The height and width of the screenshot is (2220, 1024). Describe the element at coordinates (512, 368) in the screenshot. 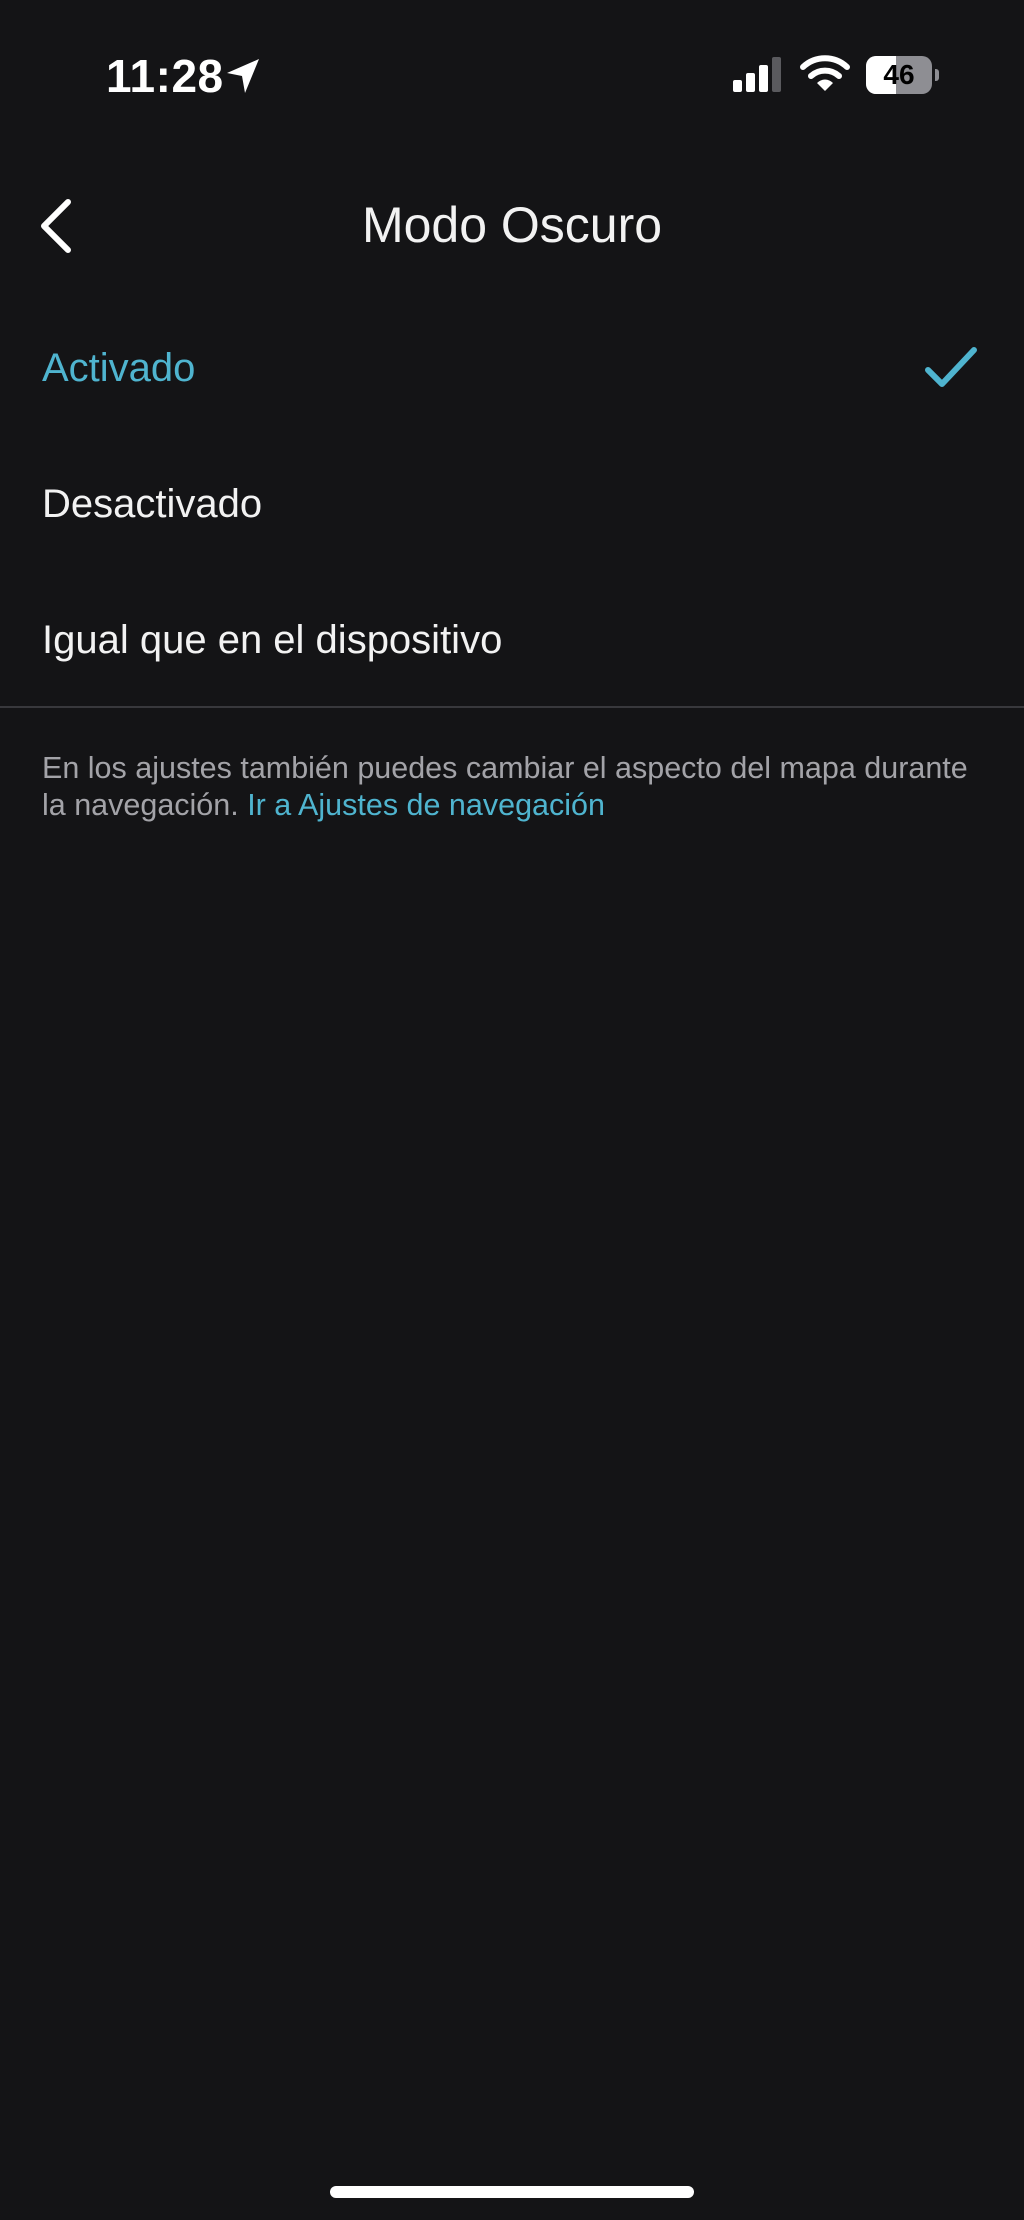

I see `option-activado: Activado` at that location.